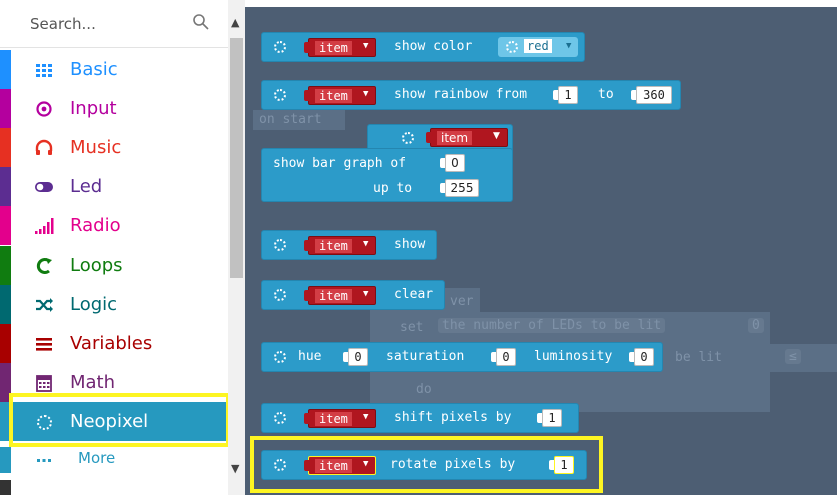 The image size is (837, 495). I want to click on next-category-stripe, so click(5, 487).